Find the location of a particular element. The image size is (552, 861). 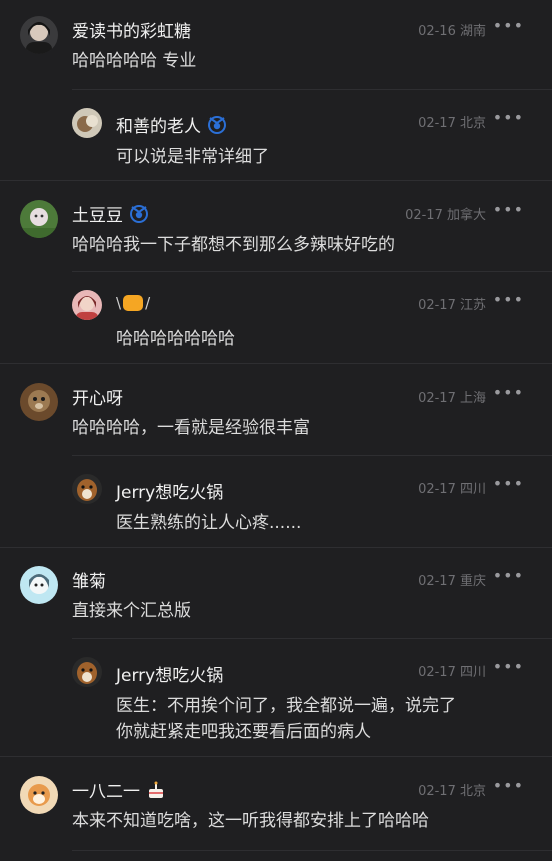

comment-location: 重庆 is located at coordinates (472, 581).